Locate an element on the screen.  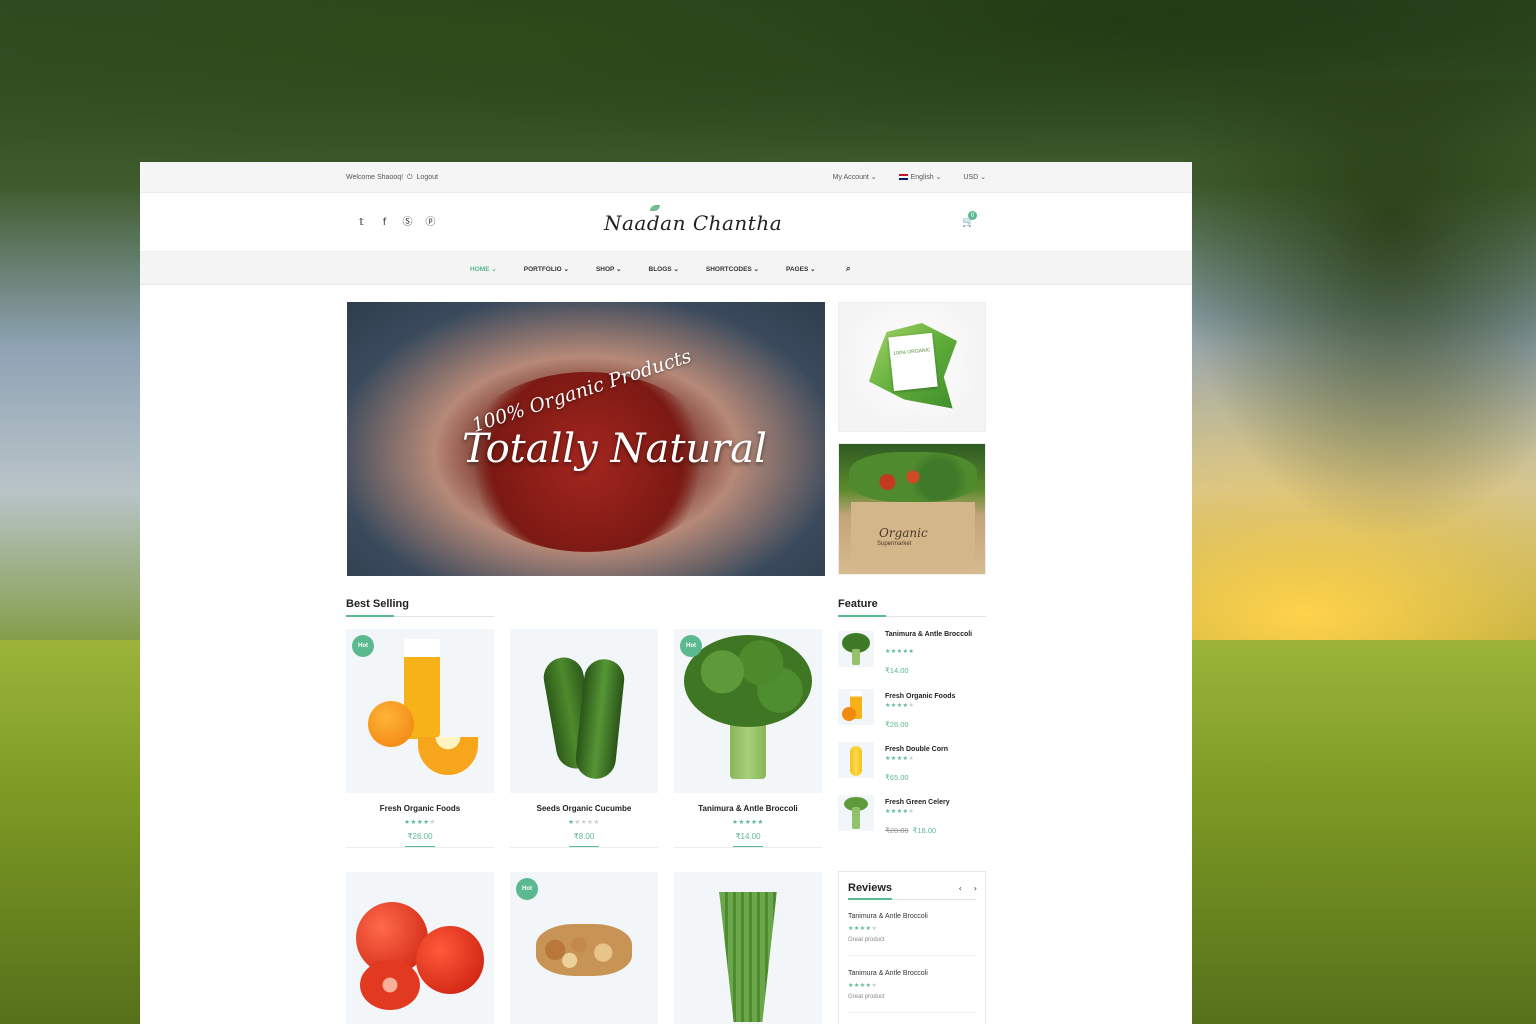
feature-name: Fresh Green Celery is located at coordinates (935, 803).